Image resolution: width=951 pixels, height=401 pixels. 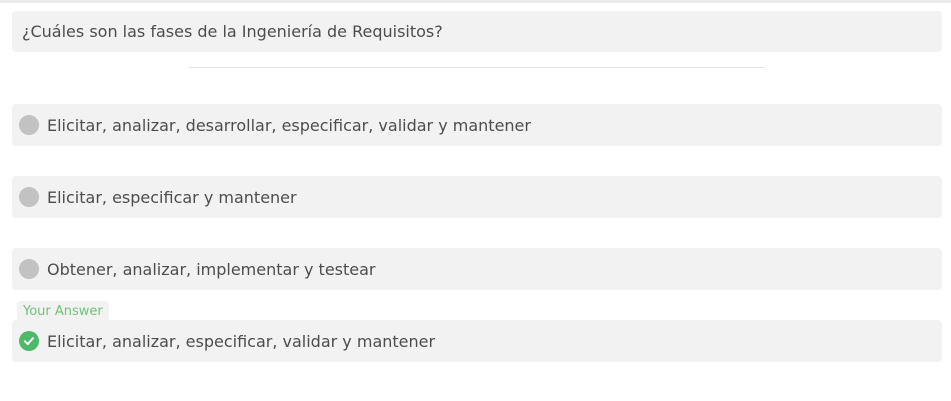 I want to click on your-answer-tag: Your Answer, so click(x=63, y=311).